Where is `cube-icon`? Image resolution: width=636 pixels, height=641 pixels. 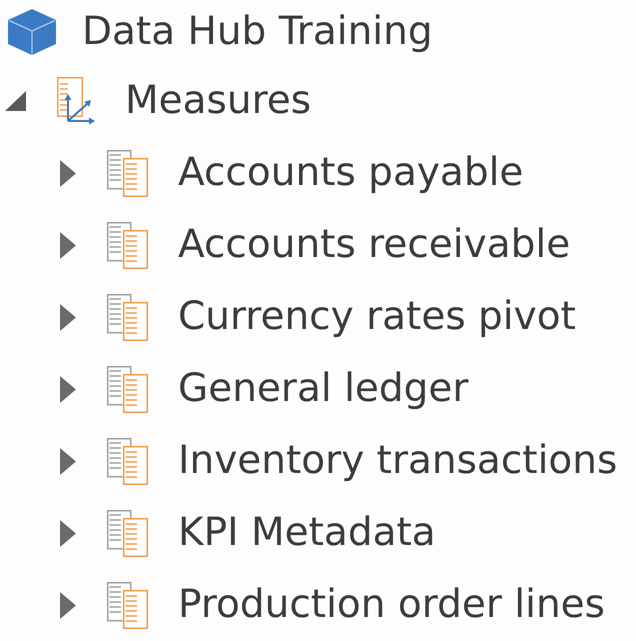 cube-icon is located at coordinates (32, 32).